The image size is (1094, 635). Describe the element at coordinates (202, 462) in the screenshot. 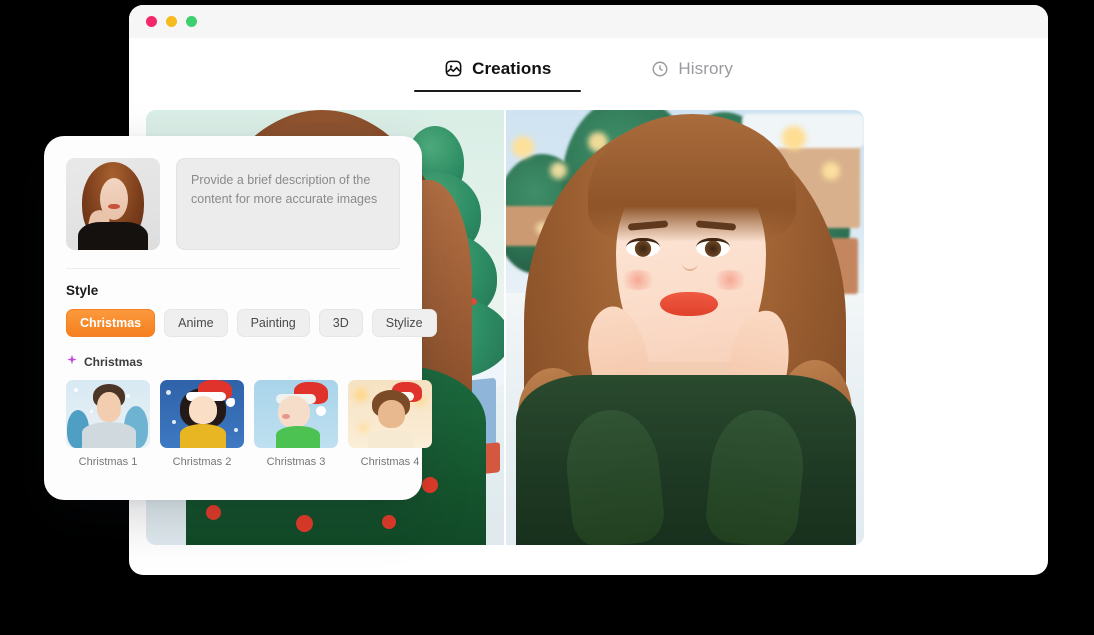

I see `preset-caption-2: Christmas 2` at that location.